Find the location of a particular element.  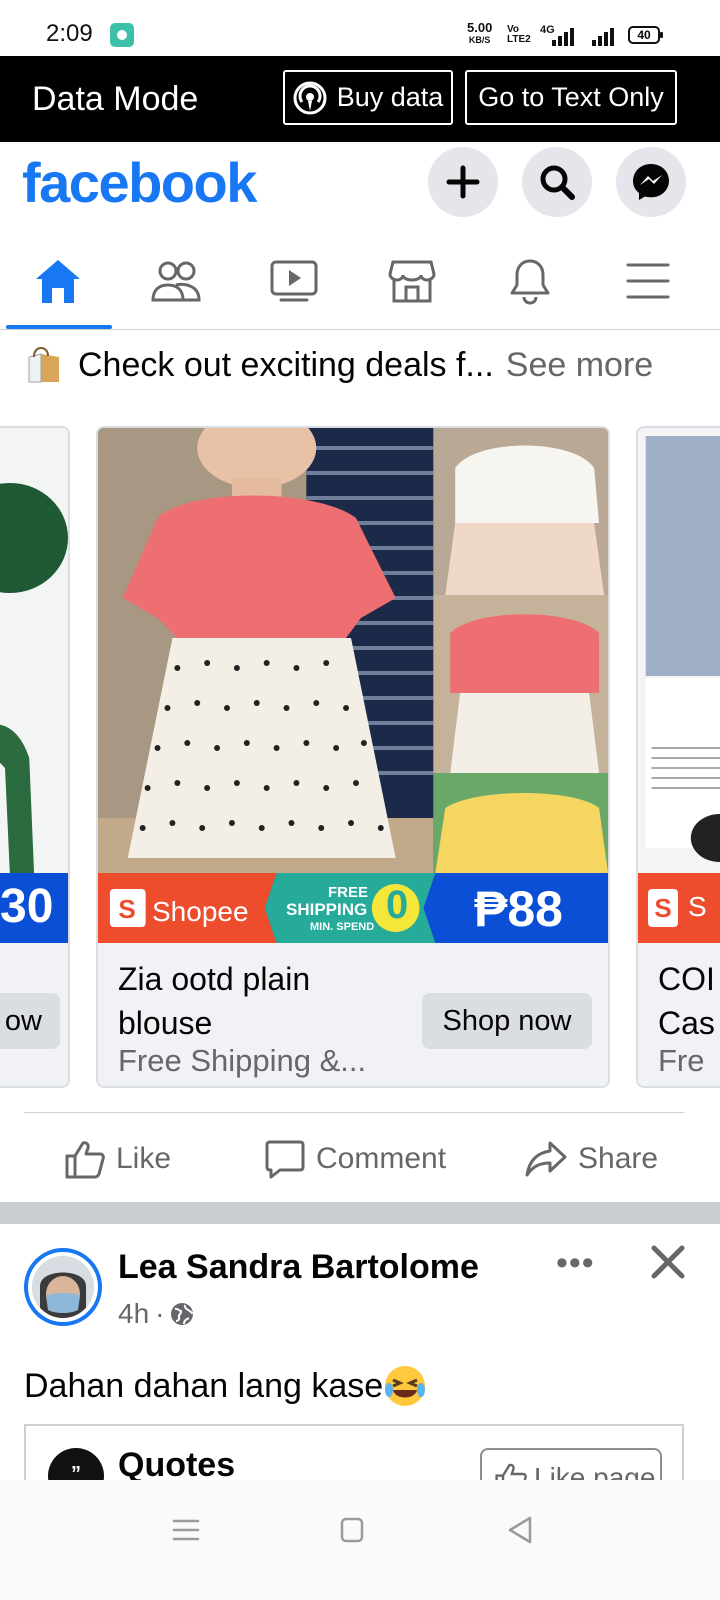

tab-notifications is located at coordinates (530, 280).